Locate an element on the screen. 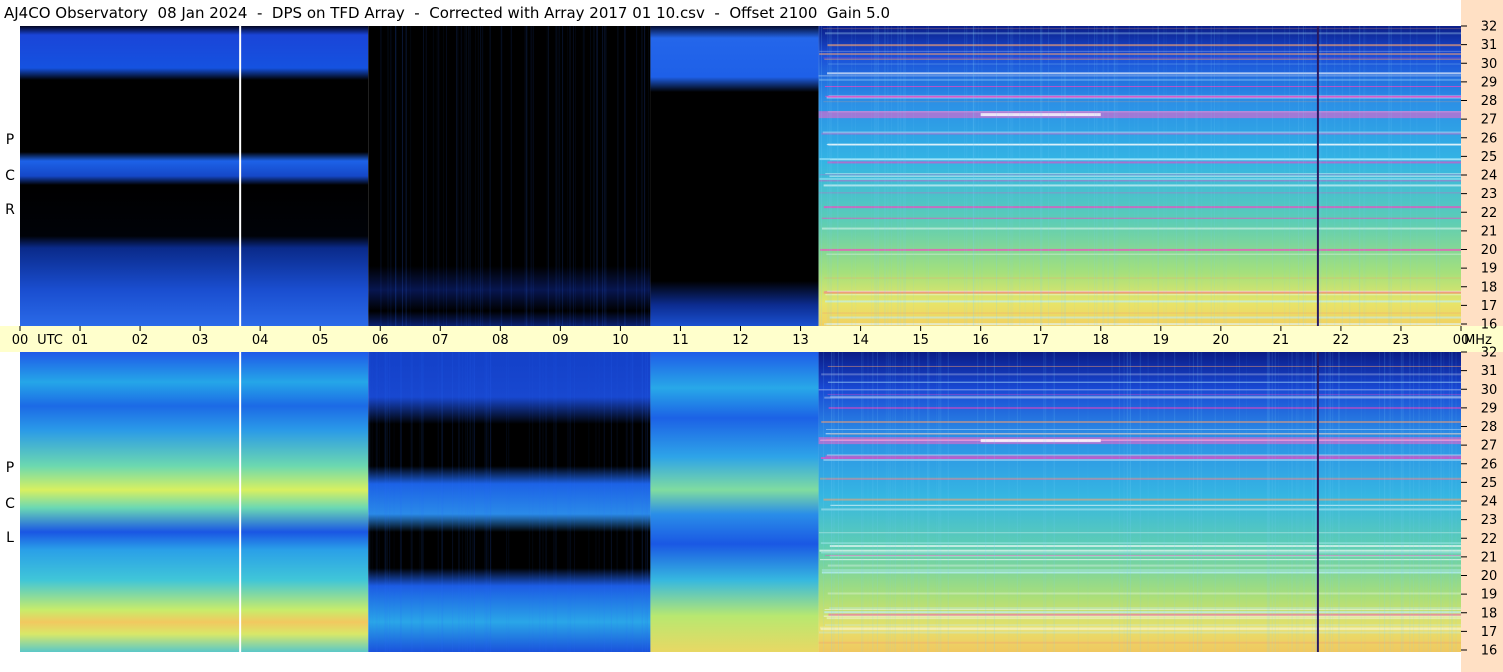  lcp-interference-line is located at coordinates (1317, 502).